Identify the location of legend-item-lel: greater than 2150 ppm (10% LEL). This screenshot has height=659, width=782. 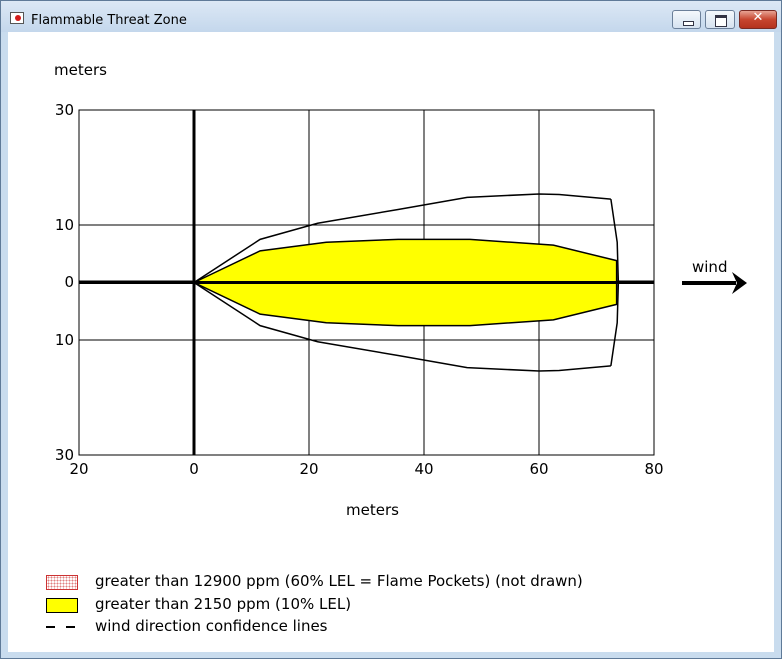
(406, 605).